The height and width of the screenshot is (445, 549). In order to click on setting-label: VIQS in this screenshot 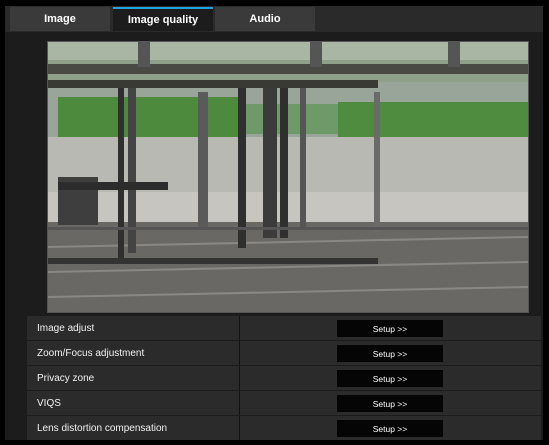, I will do `click(49, 403)`.